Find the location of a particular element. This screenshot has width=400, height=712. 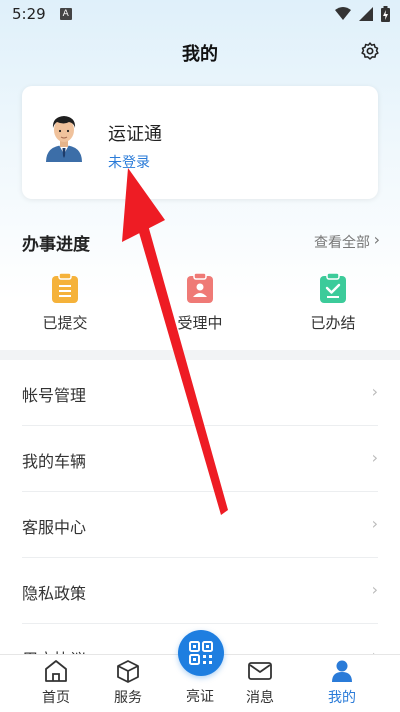

view-all-link: 查看全部 is located at coordinates (342, 242).